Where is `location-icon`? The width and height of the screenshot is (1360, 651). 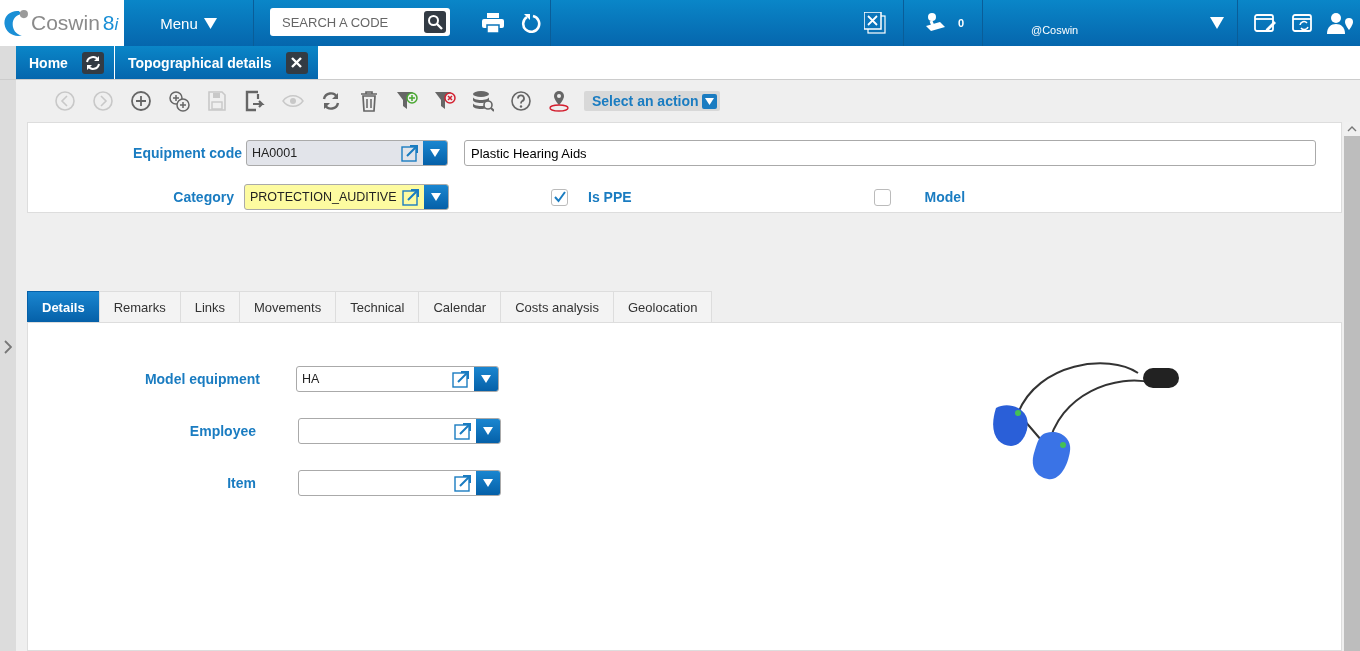 location-icon is located at coordinates (559, 101).